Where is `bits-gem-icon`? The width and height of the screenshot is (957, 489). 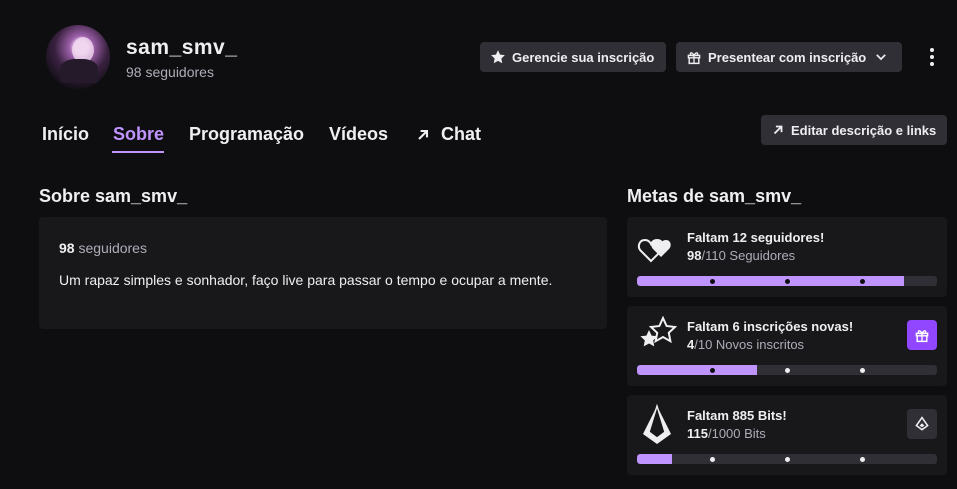
bits-gem-icon is located at coordinates (657, 424).